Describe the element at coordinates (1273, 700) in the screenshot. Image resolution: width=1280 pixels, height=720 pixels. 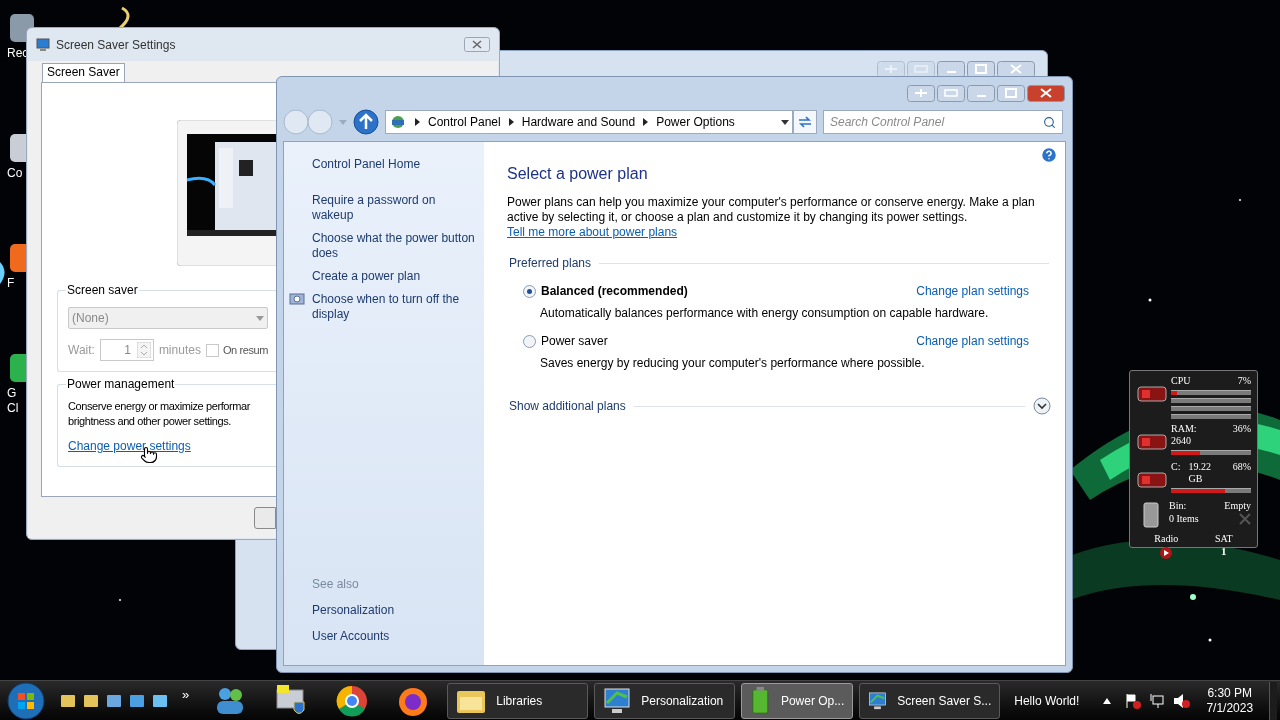
I see `show-desktop-button` at that location.